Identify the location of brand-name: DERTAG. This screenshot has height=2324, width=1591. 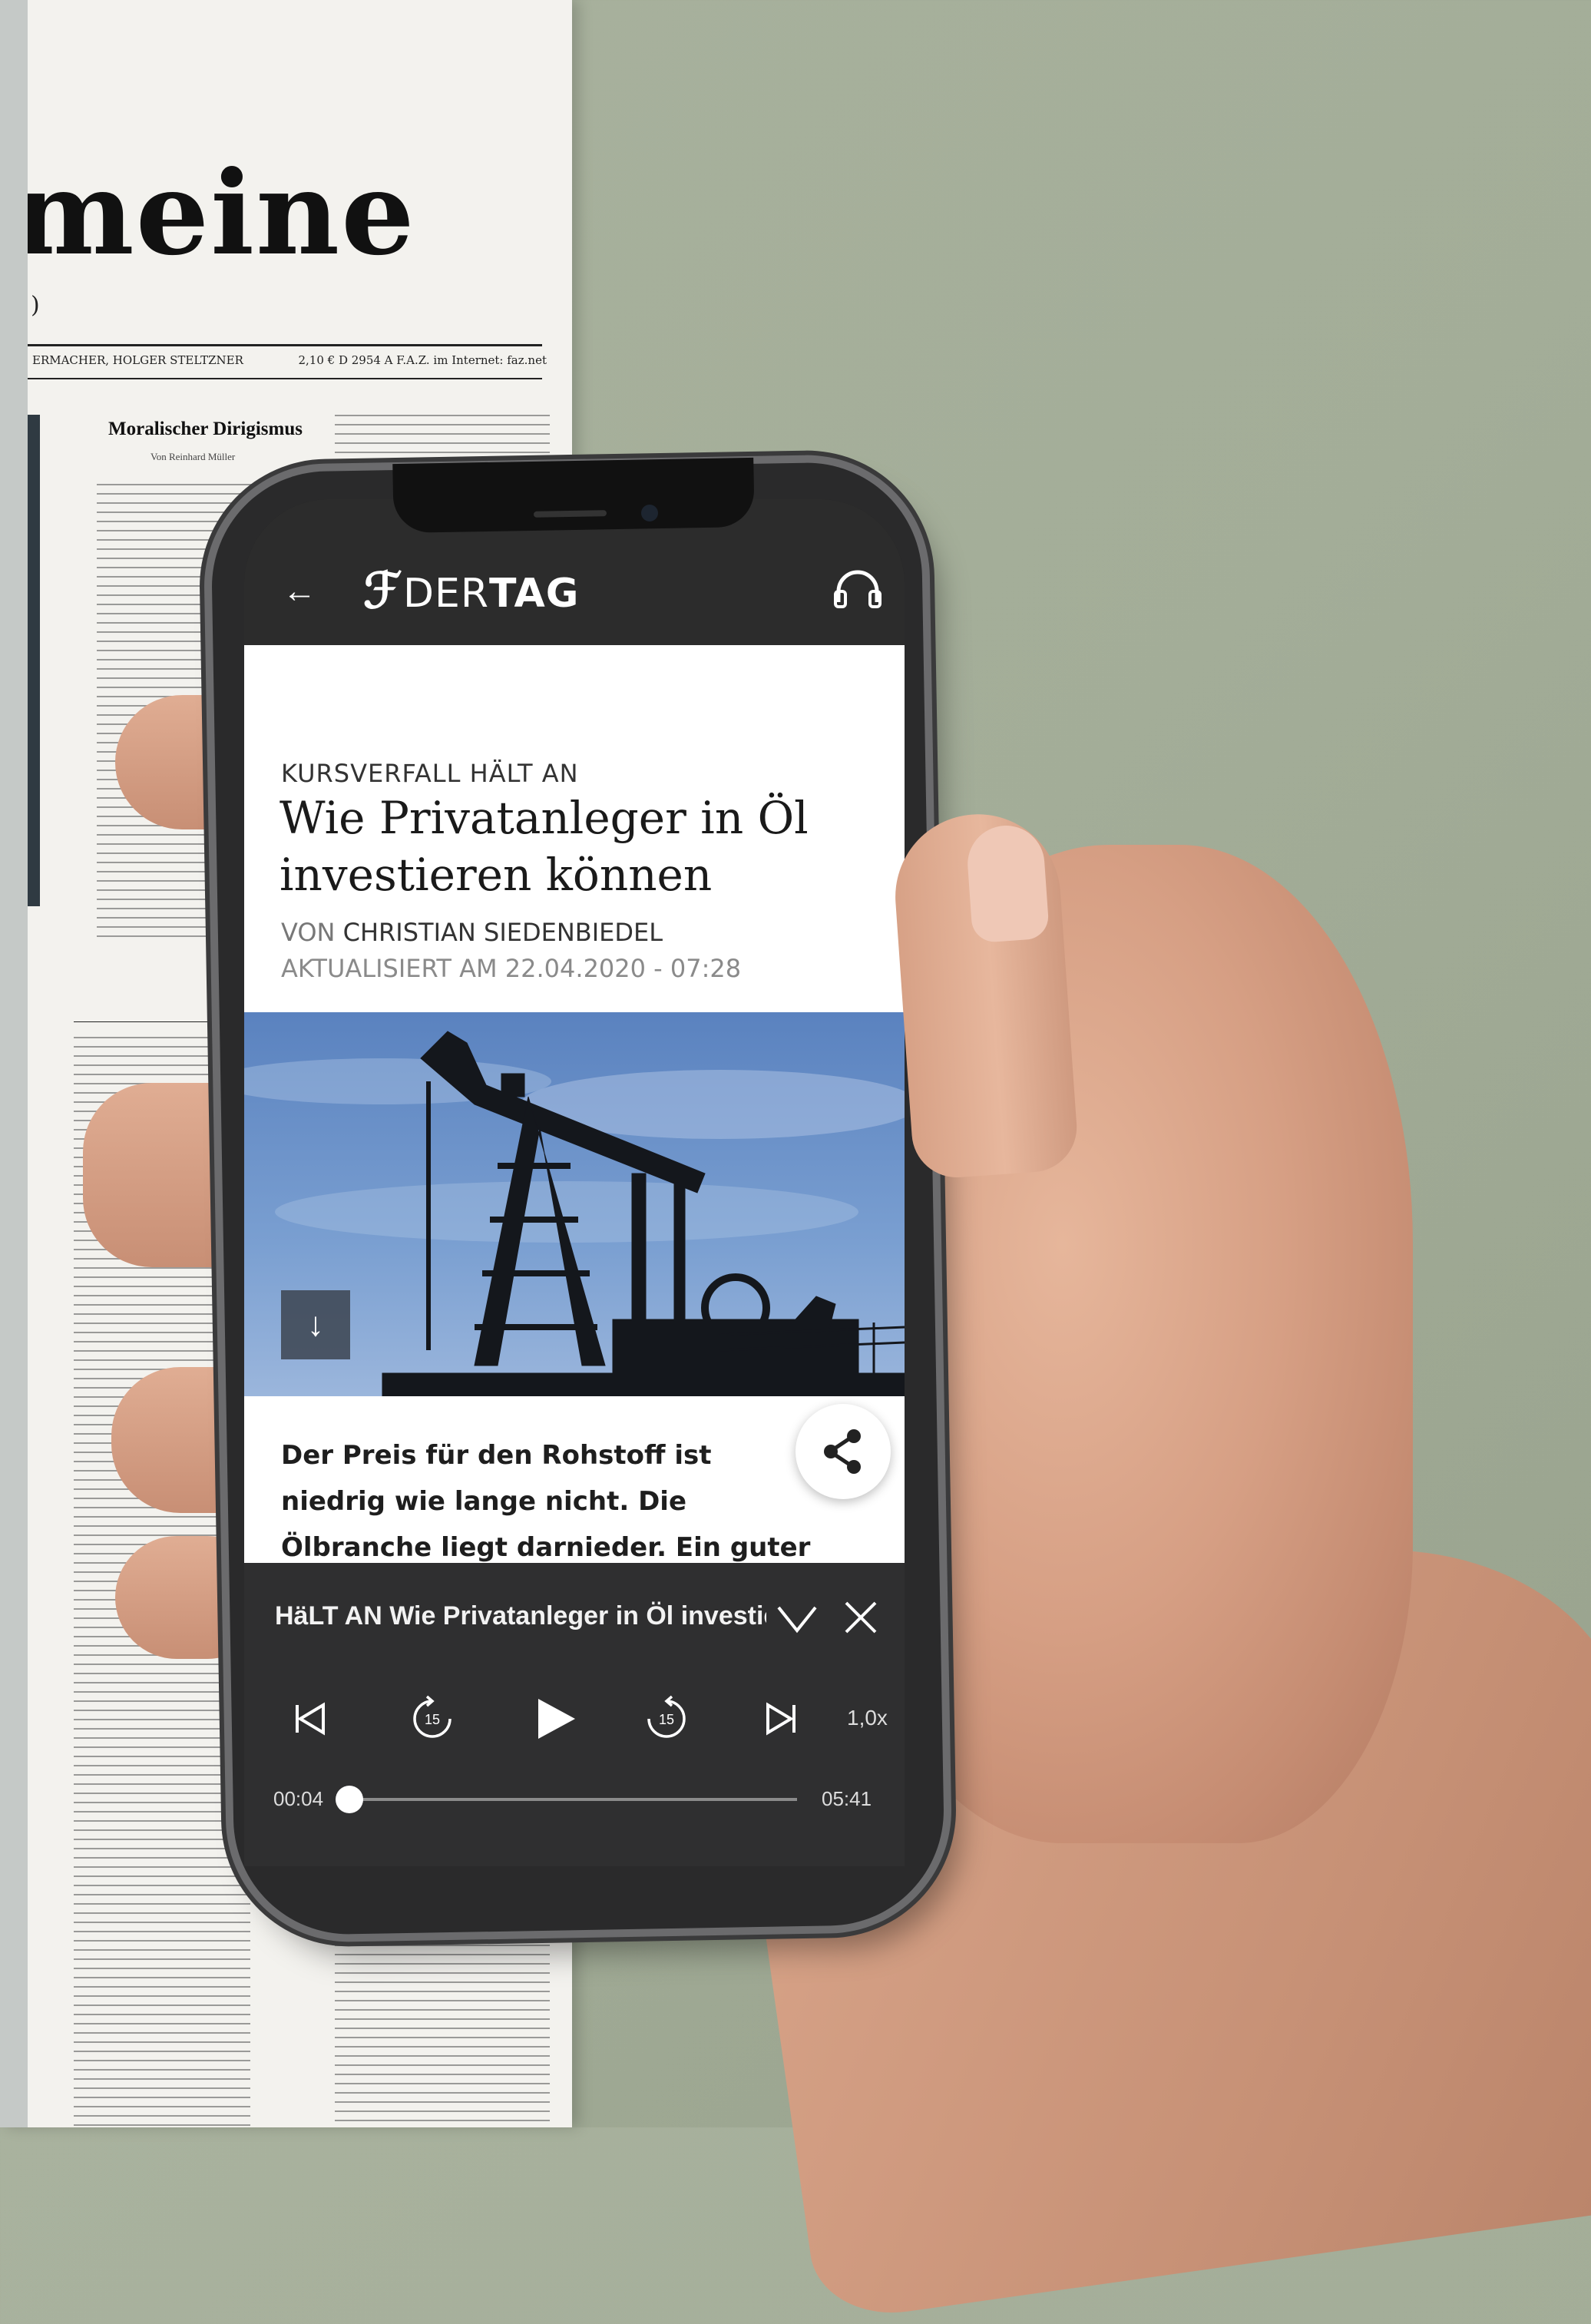
(491, 594).